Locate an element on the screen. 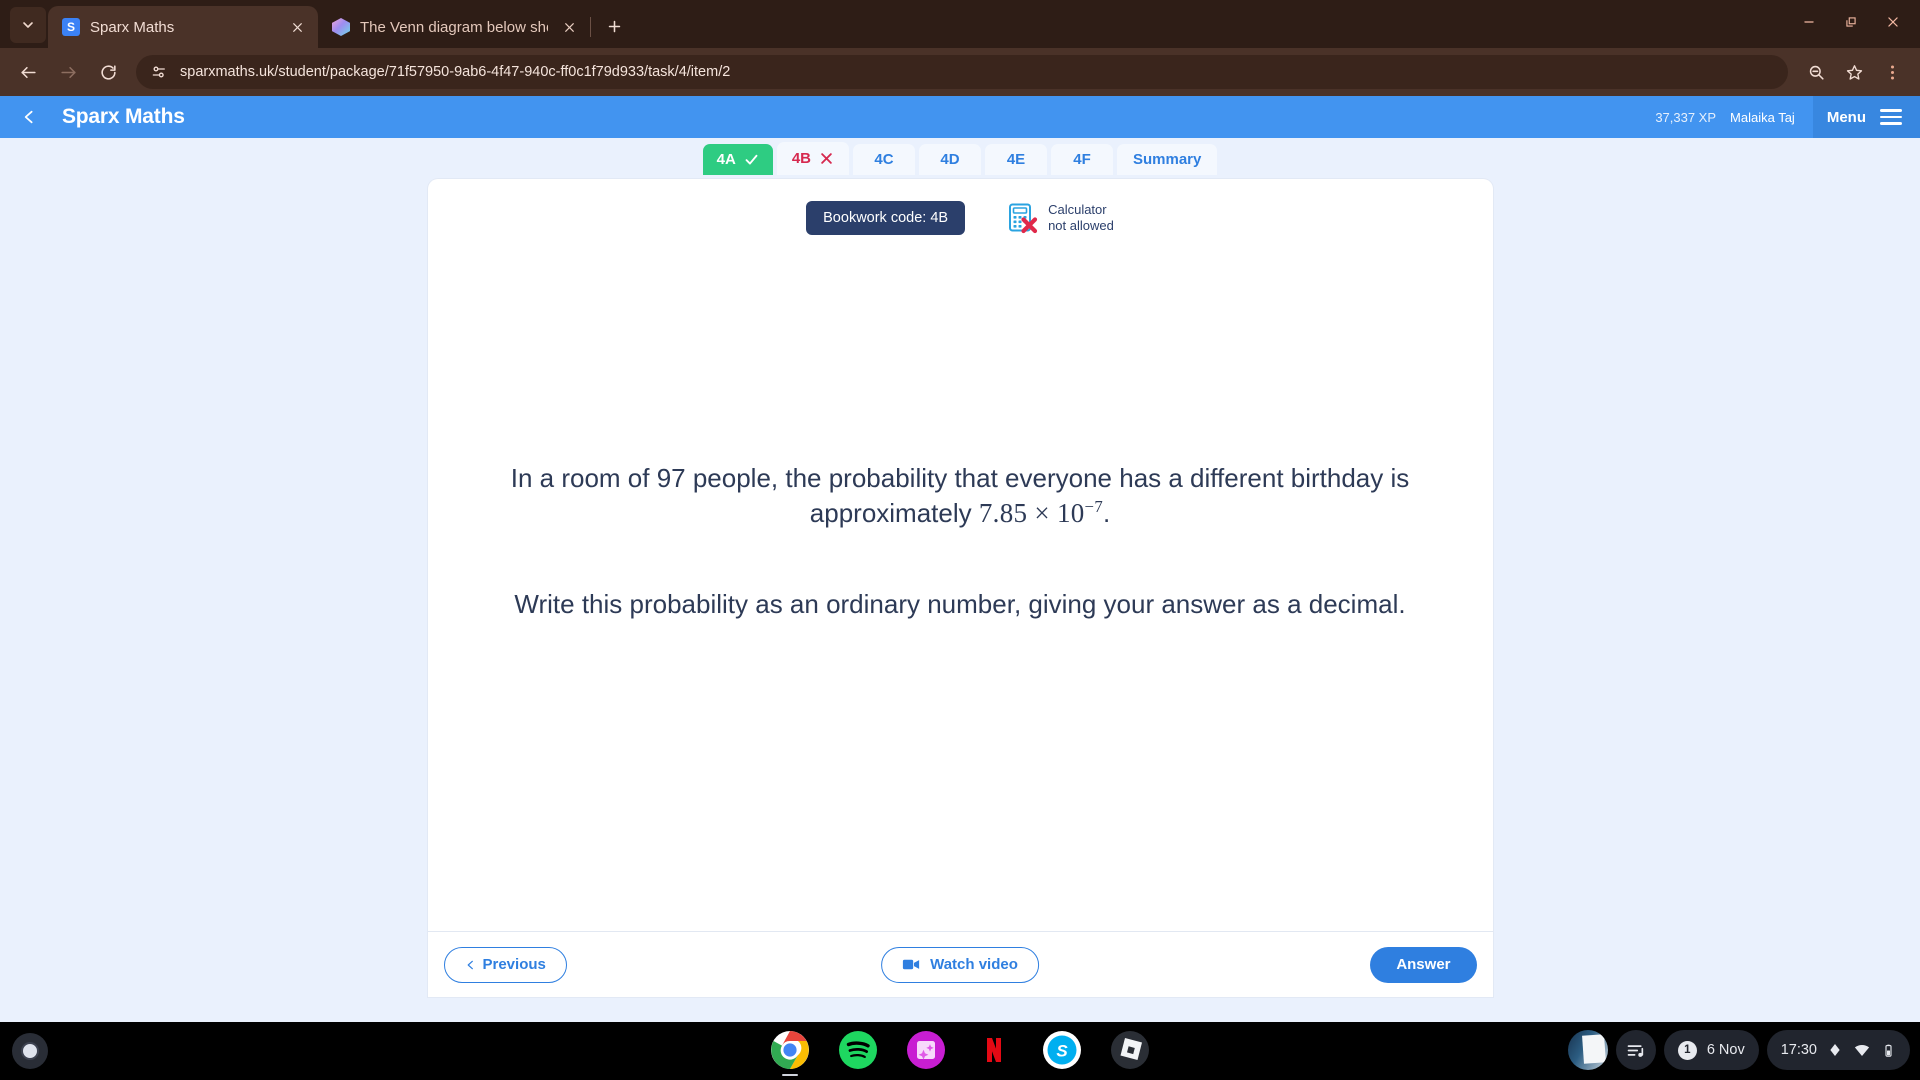 Image resolution: width=1920 pixels, height=1080 pixels. task-tab-label: 4B is located at coordinates (801, 158).